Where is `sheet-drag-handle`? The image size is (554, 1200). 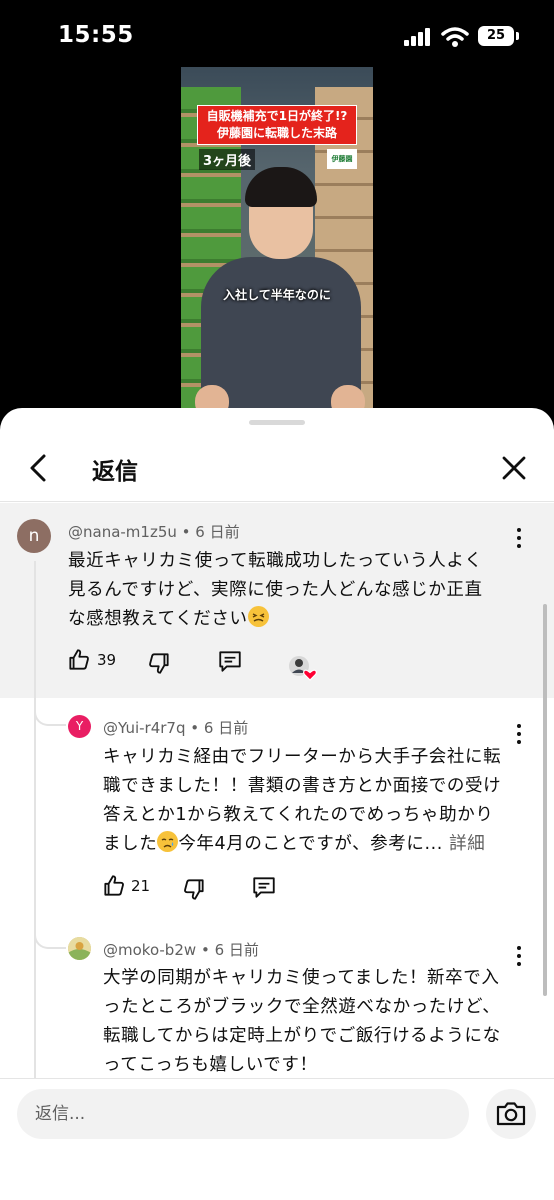 sheet-drag-handle is located at coordinates (277, 422).